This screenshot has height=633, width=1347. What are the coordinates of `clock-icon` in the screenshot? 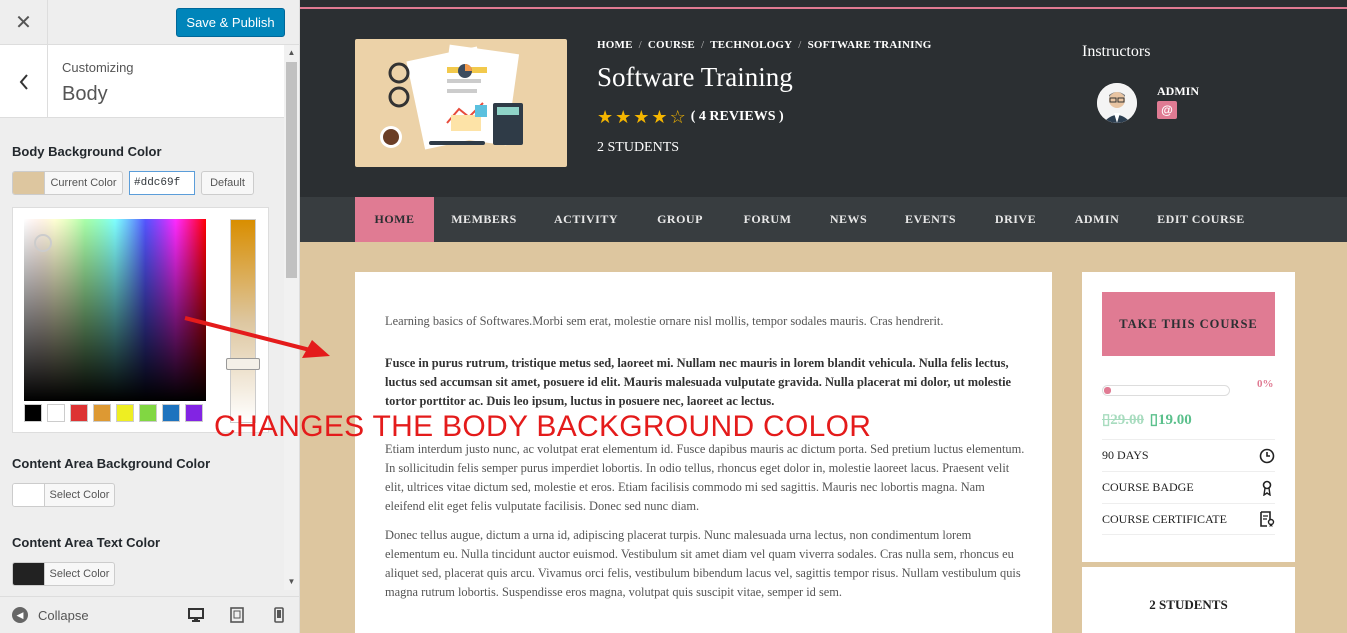 It's located at (1267, 455).